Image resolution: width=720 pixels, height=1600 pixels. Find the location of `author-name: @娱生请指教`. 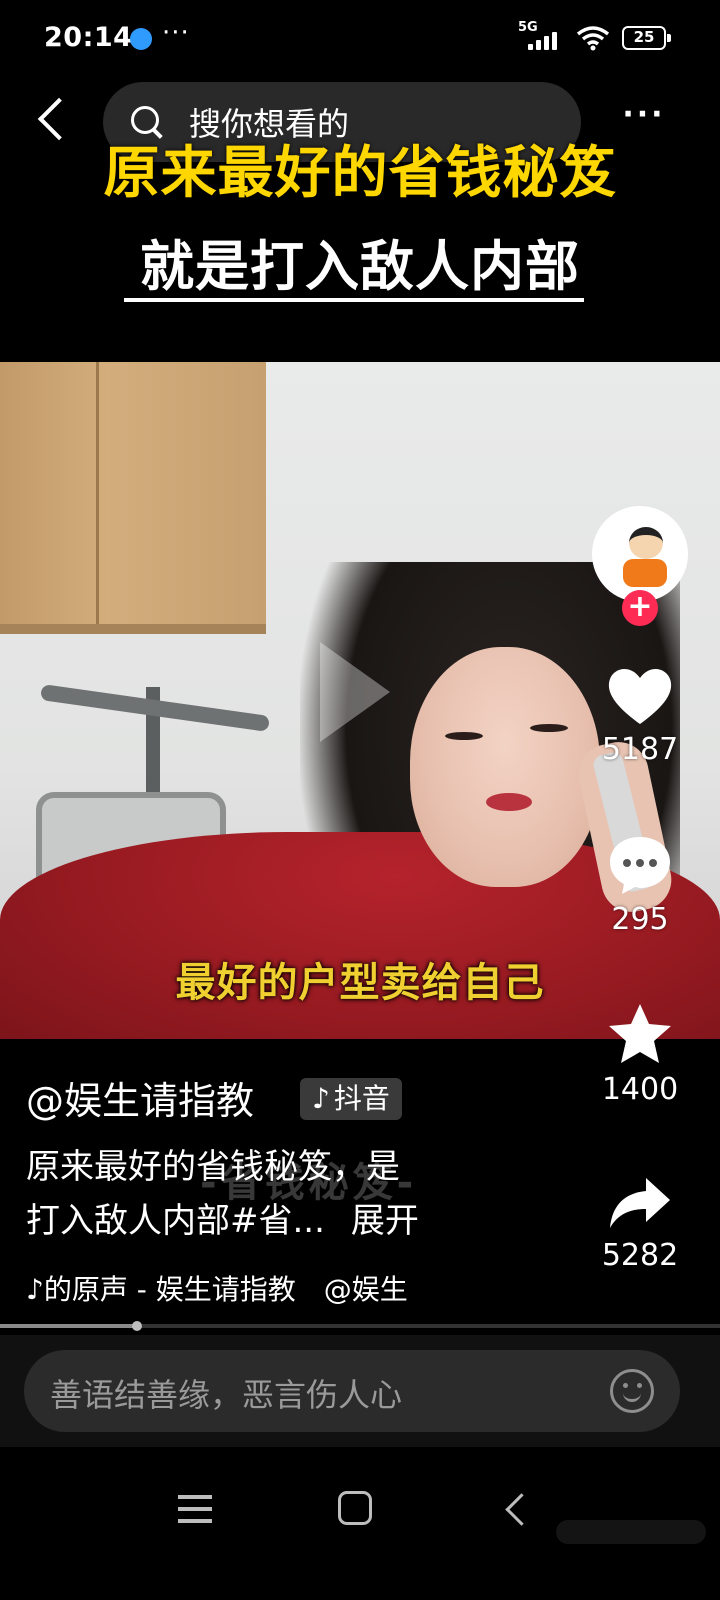

author-name: @娱生请指教 is located at coordinates (140, 1097).